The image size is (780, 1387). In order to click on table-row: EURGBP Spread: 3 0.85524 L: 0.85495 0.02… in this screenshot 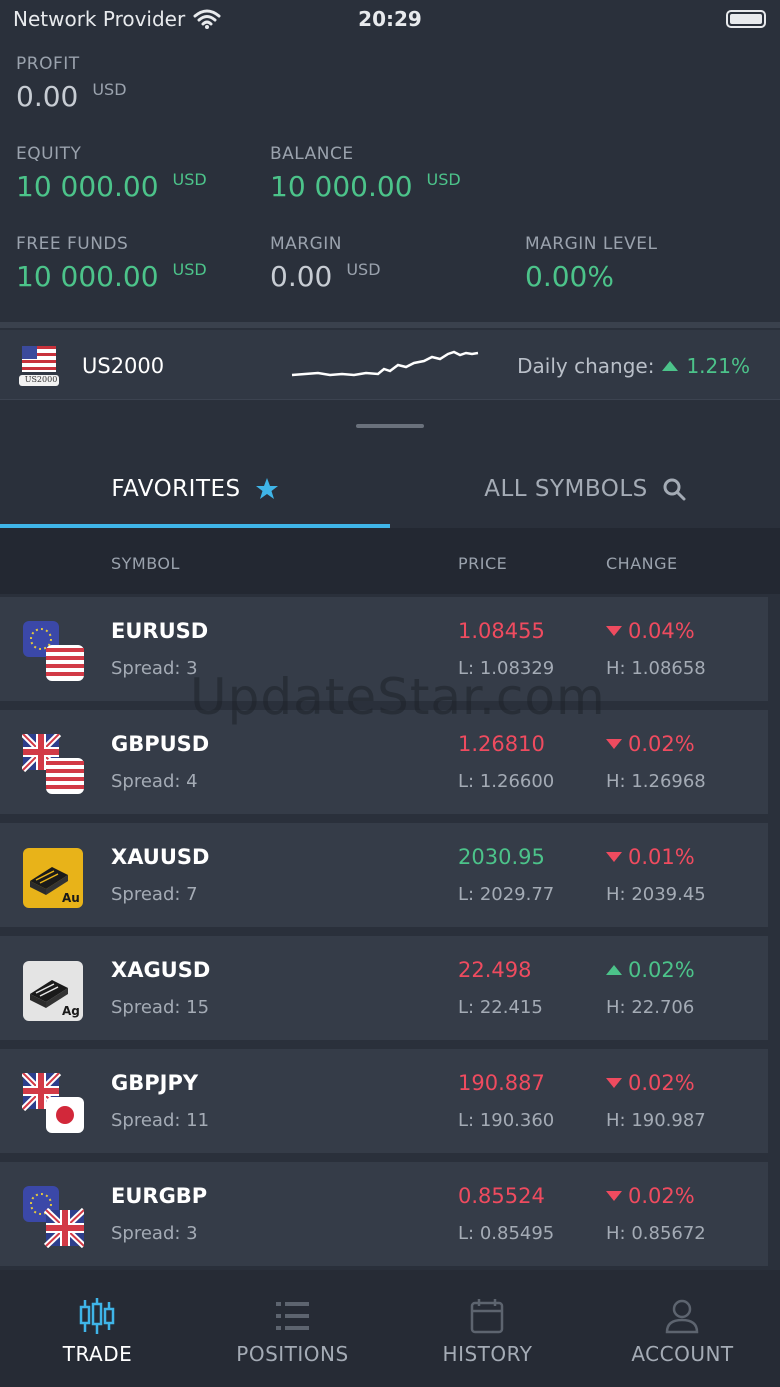, I will do `click(384, 1212)`.